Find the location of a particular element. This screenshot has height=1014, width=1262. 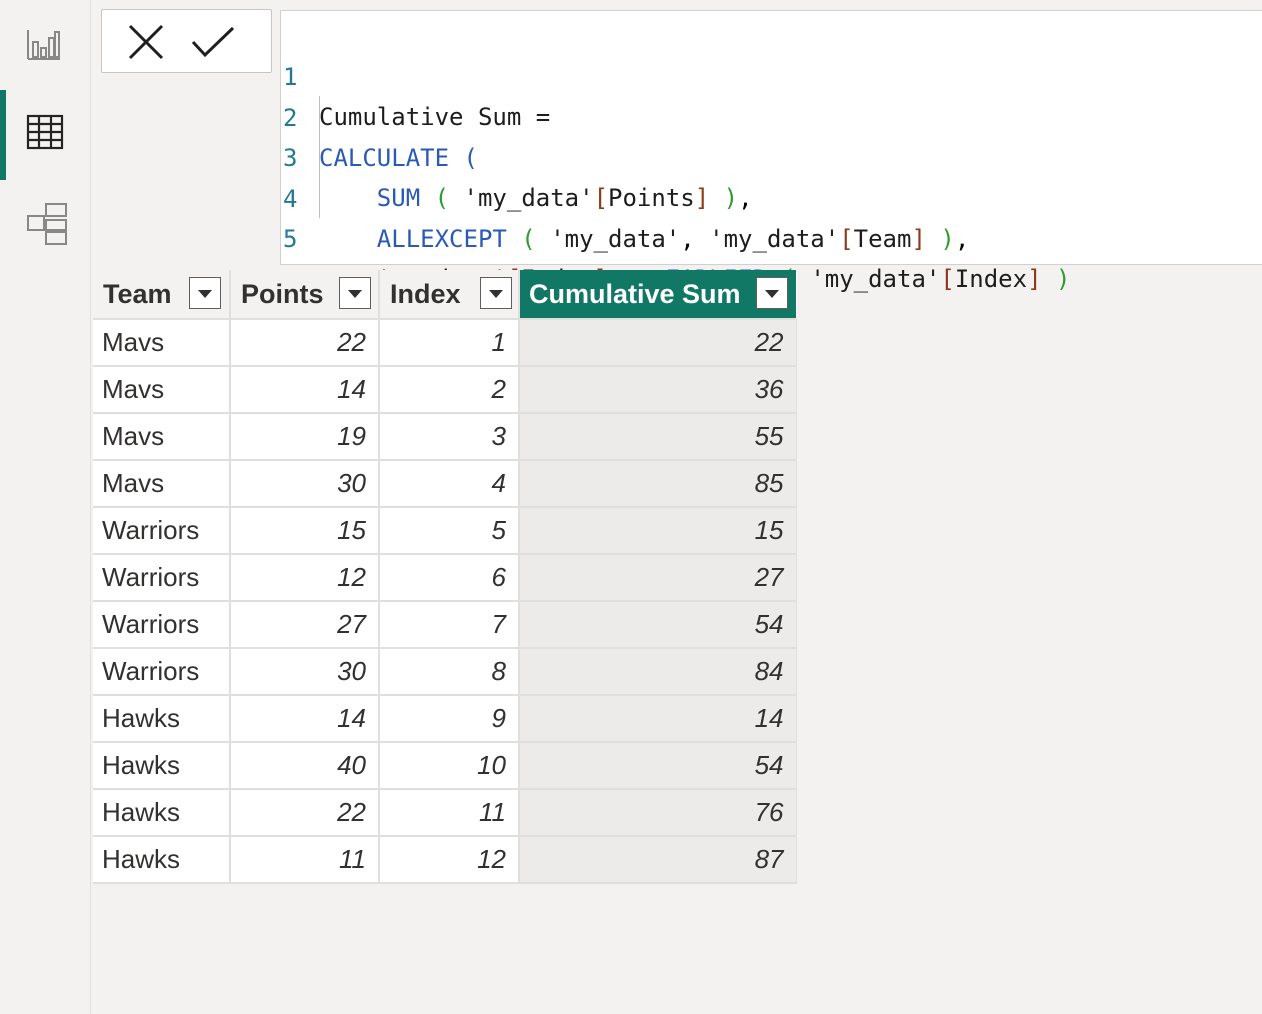

table-row: Warriors 30 8 84 is located at coordinates (445, 672).